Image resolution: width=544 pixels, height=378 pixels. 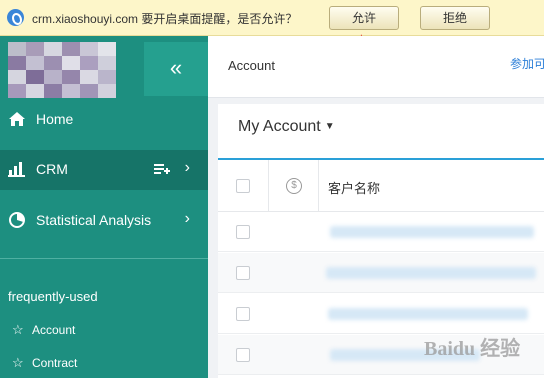 I want to click on add-link: 参加可, so click(x=527, y=63).